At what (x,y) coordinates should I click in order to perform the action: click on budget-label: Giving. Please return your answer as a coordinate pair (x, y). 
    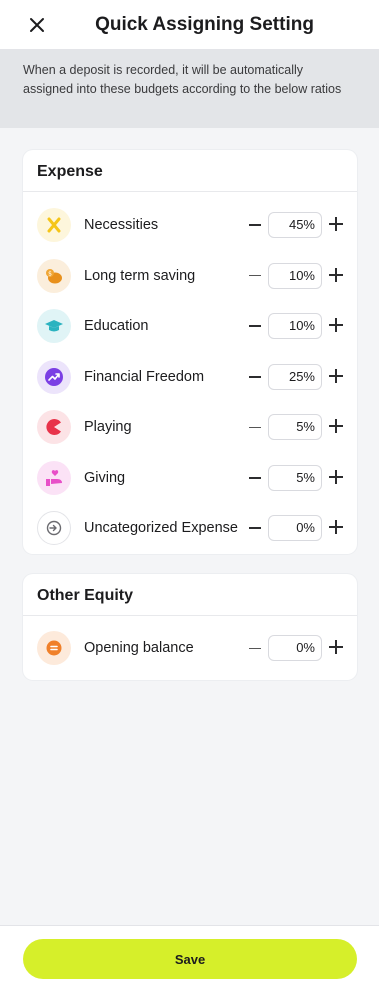
    Looking at the image, I should click on (105, 477).